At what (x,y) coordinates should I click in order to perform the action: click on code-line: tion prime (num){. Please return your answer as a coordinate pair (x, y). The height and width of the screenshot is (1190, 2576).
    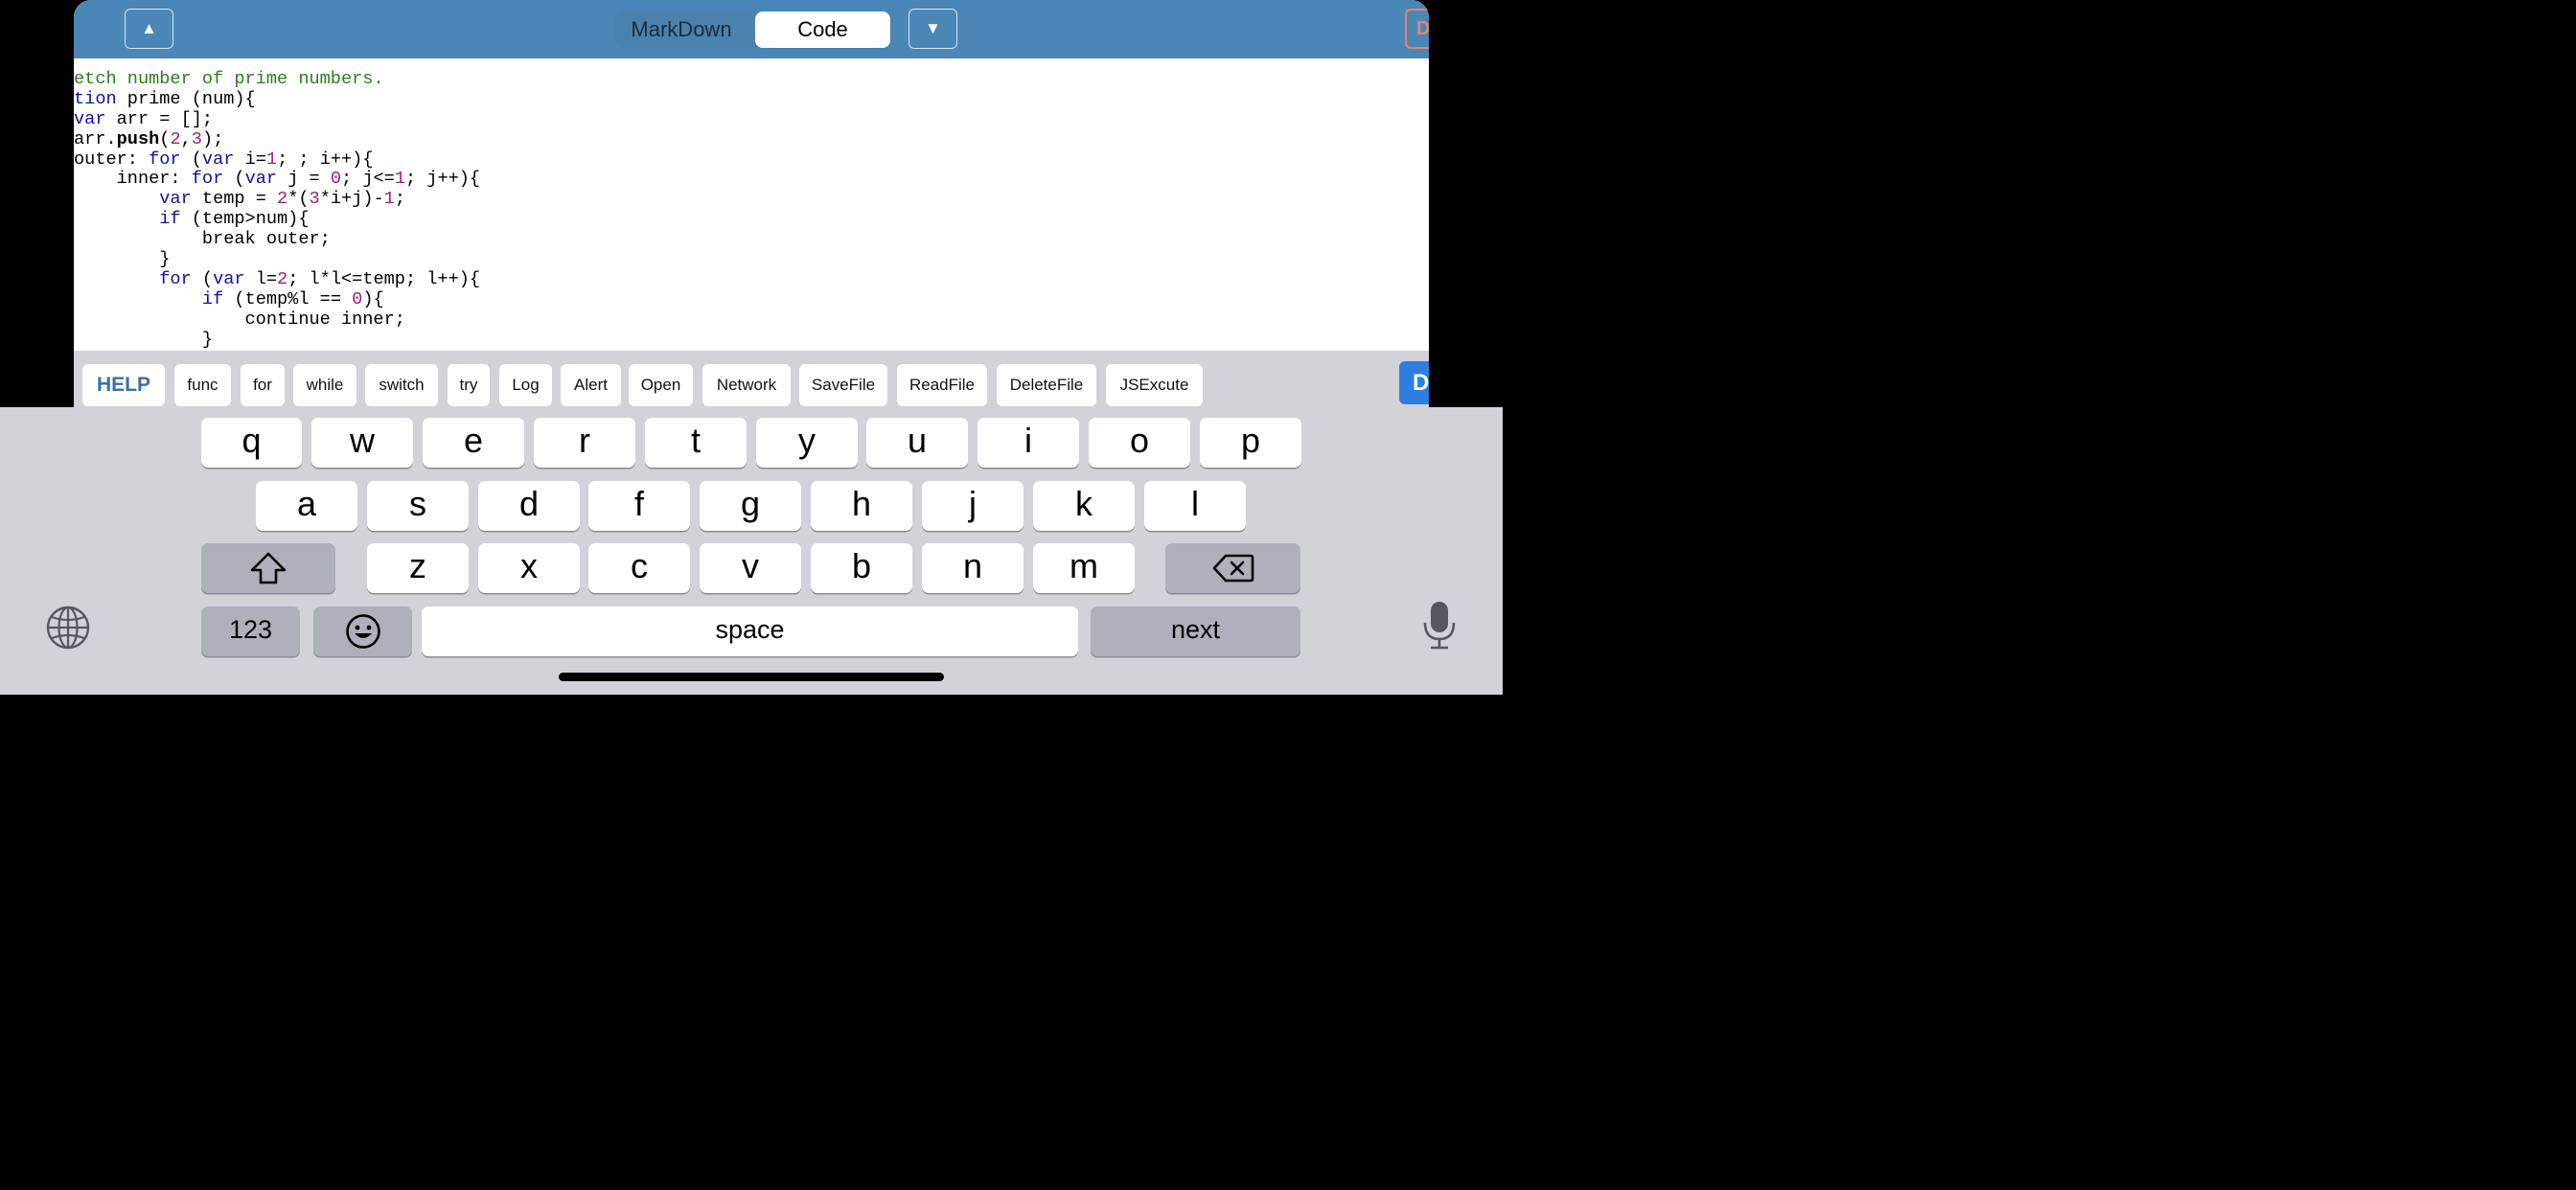
    Looking at the image, I should click on (751, 99).